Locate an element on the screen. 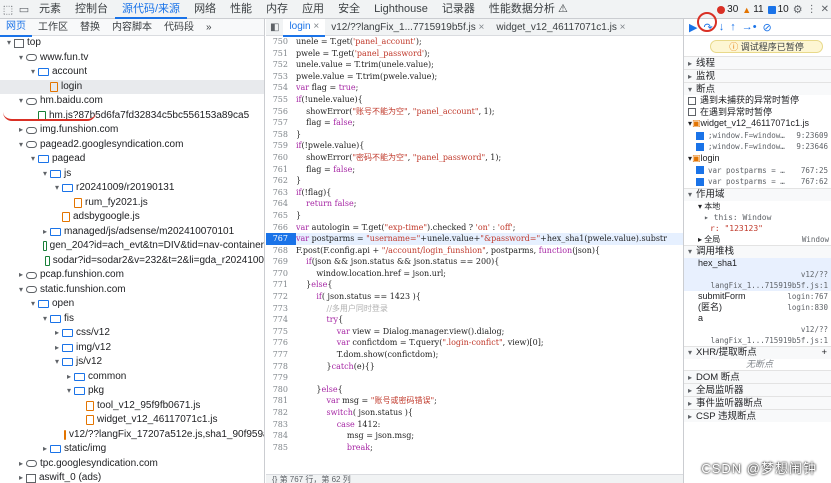  line-number: 780 is located at coordinates (281, 390).